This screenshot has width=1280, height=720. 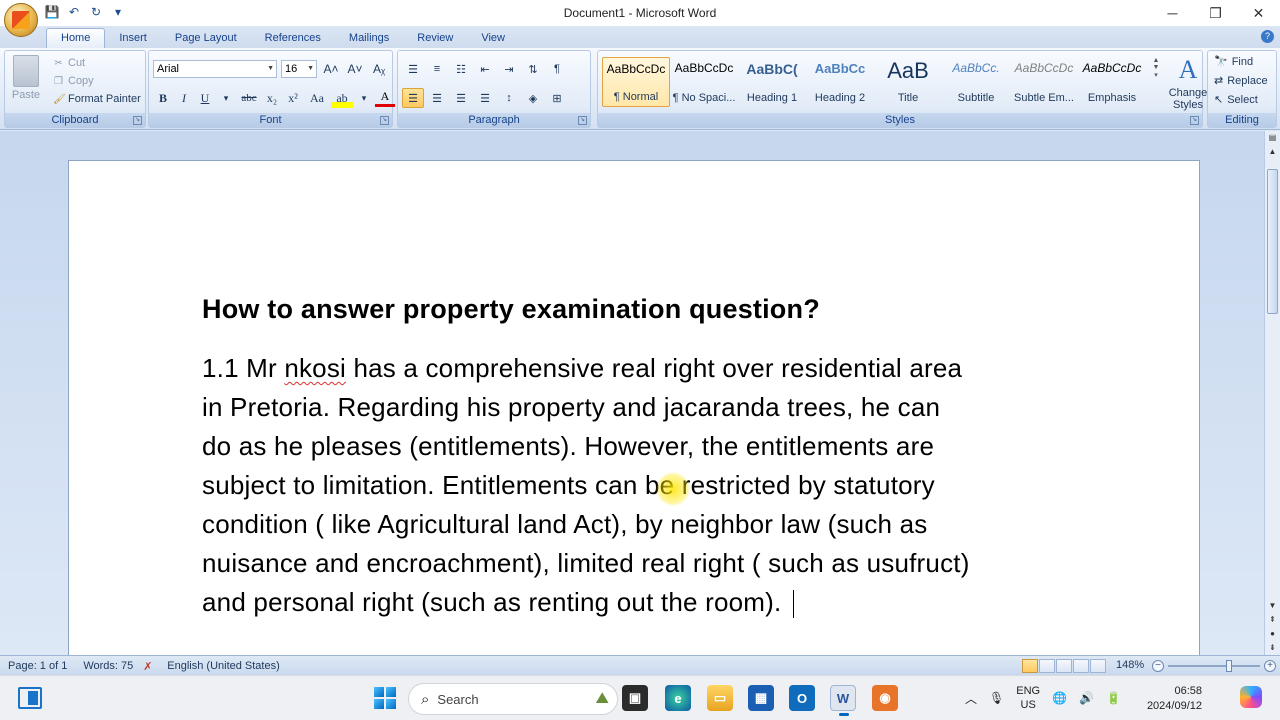 I want to click on increase-indent-icon: ⇥, so click(x=509, y=69).